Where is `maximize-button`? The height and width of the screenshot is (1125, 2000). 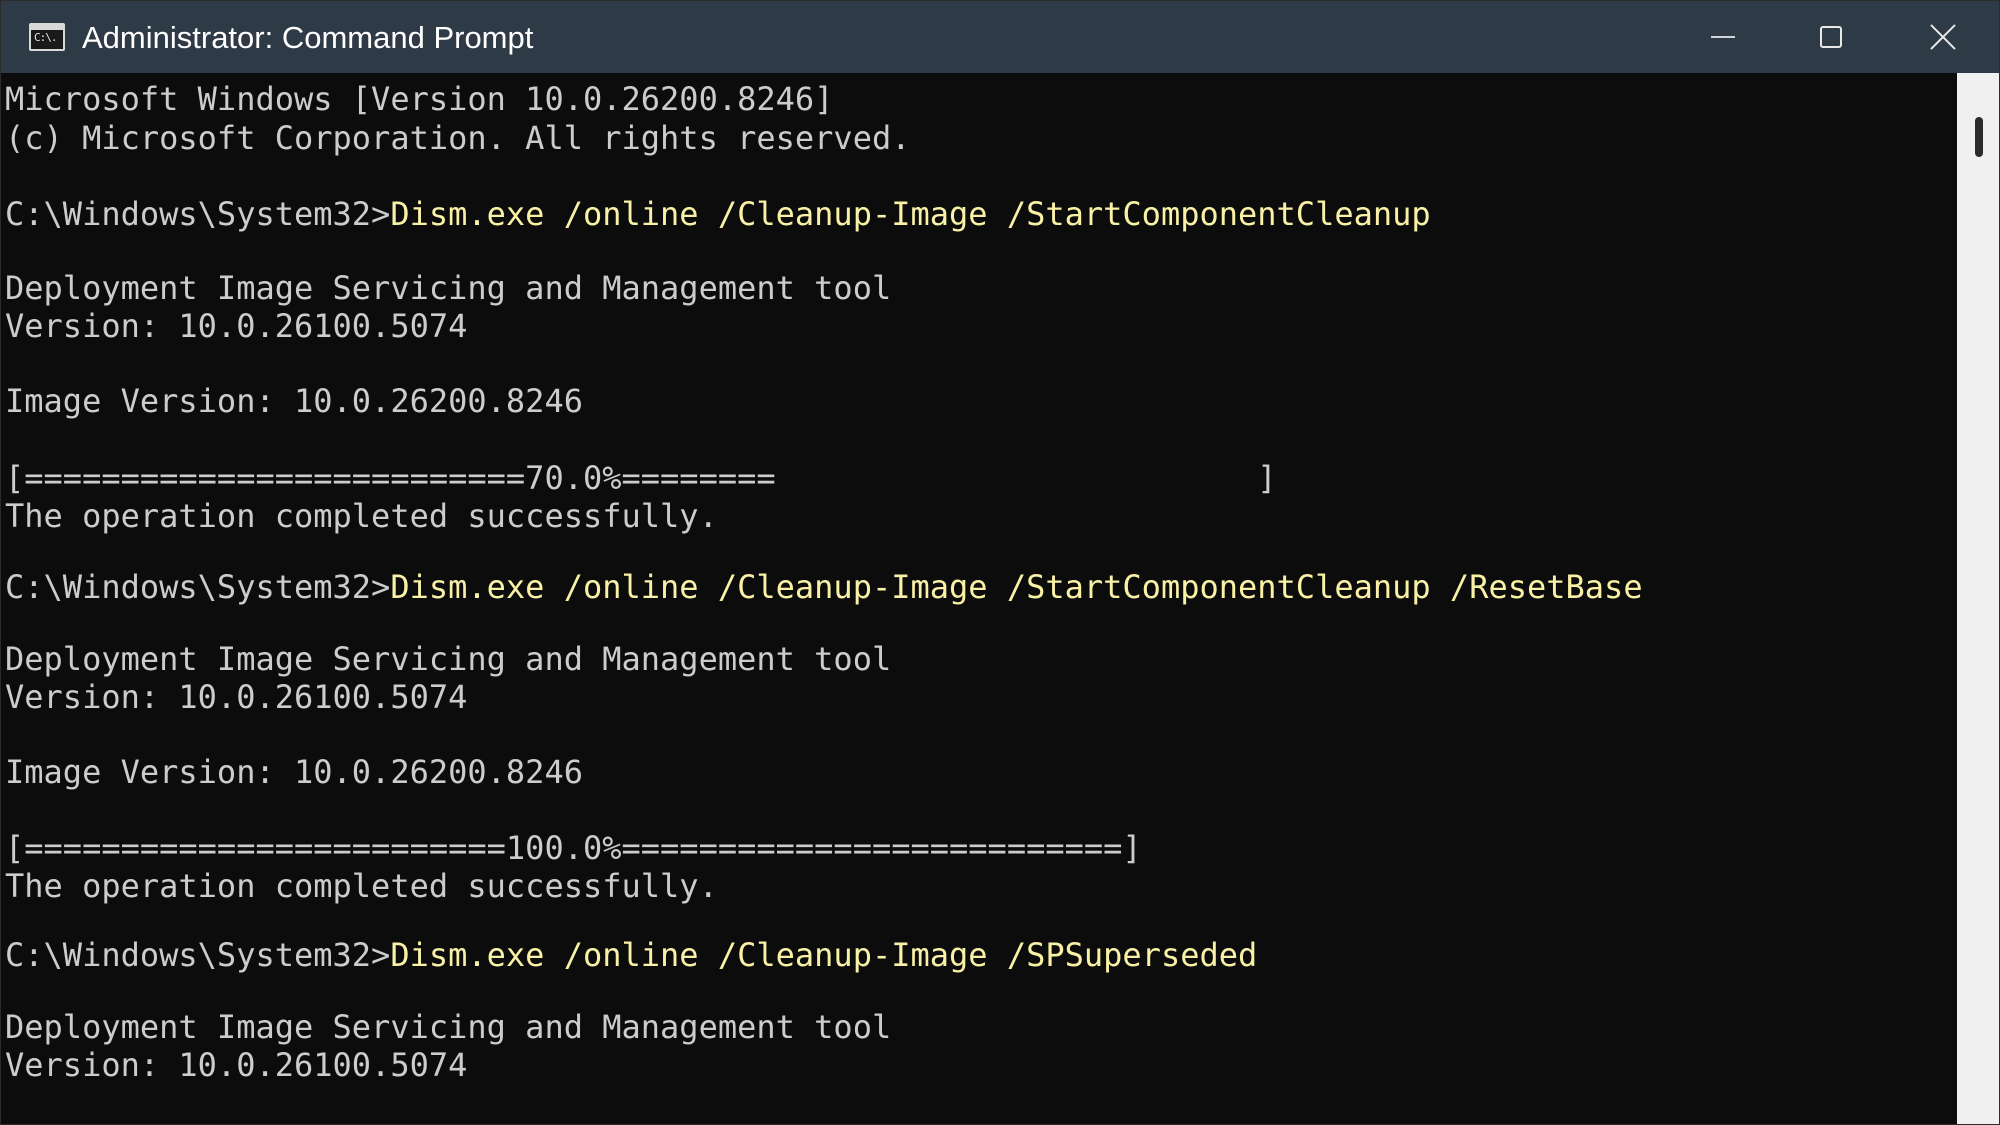
maximize-button is located at coordinates (1831, 37).